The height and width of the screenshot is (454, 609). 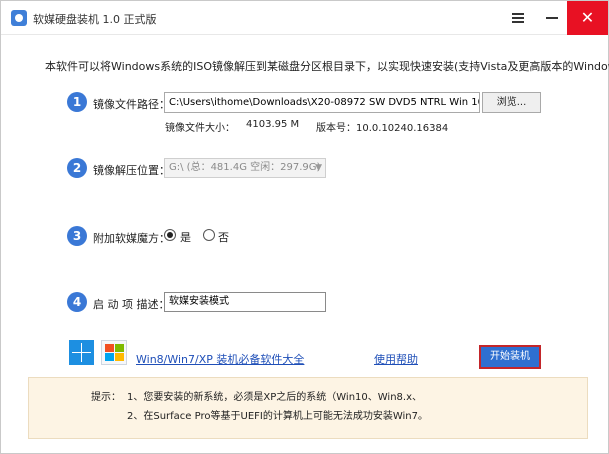 What do you see at coordinates (245, 302) in the screenshot?
I see `boot-description-input: 软媒安装模式` at bounding box center [245, 302].